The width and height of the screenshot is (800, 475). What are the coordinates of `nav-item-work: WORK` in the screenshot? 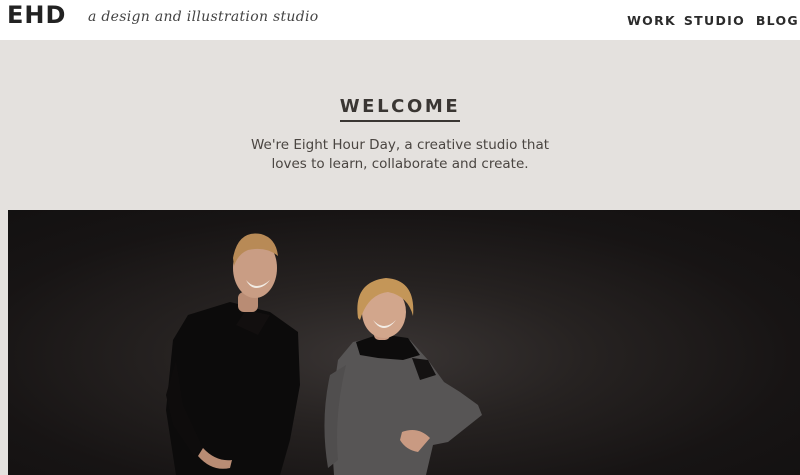 It's located at (651, 20).